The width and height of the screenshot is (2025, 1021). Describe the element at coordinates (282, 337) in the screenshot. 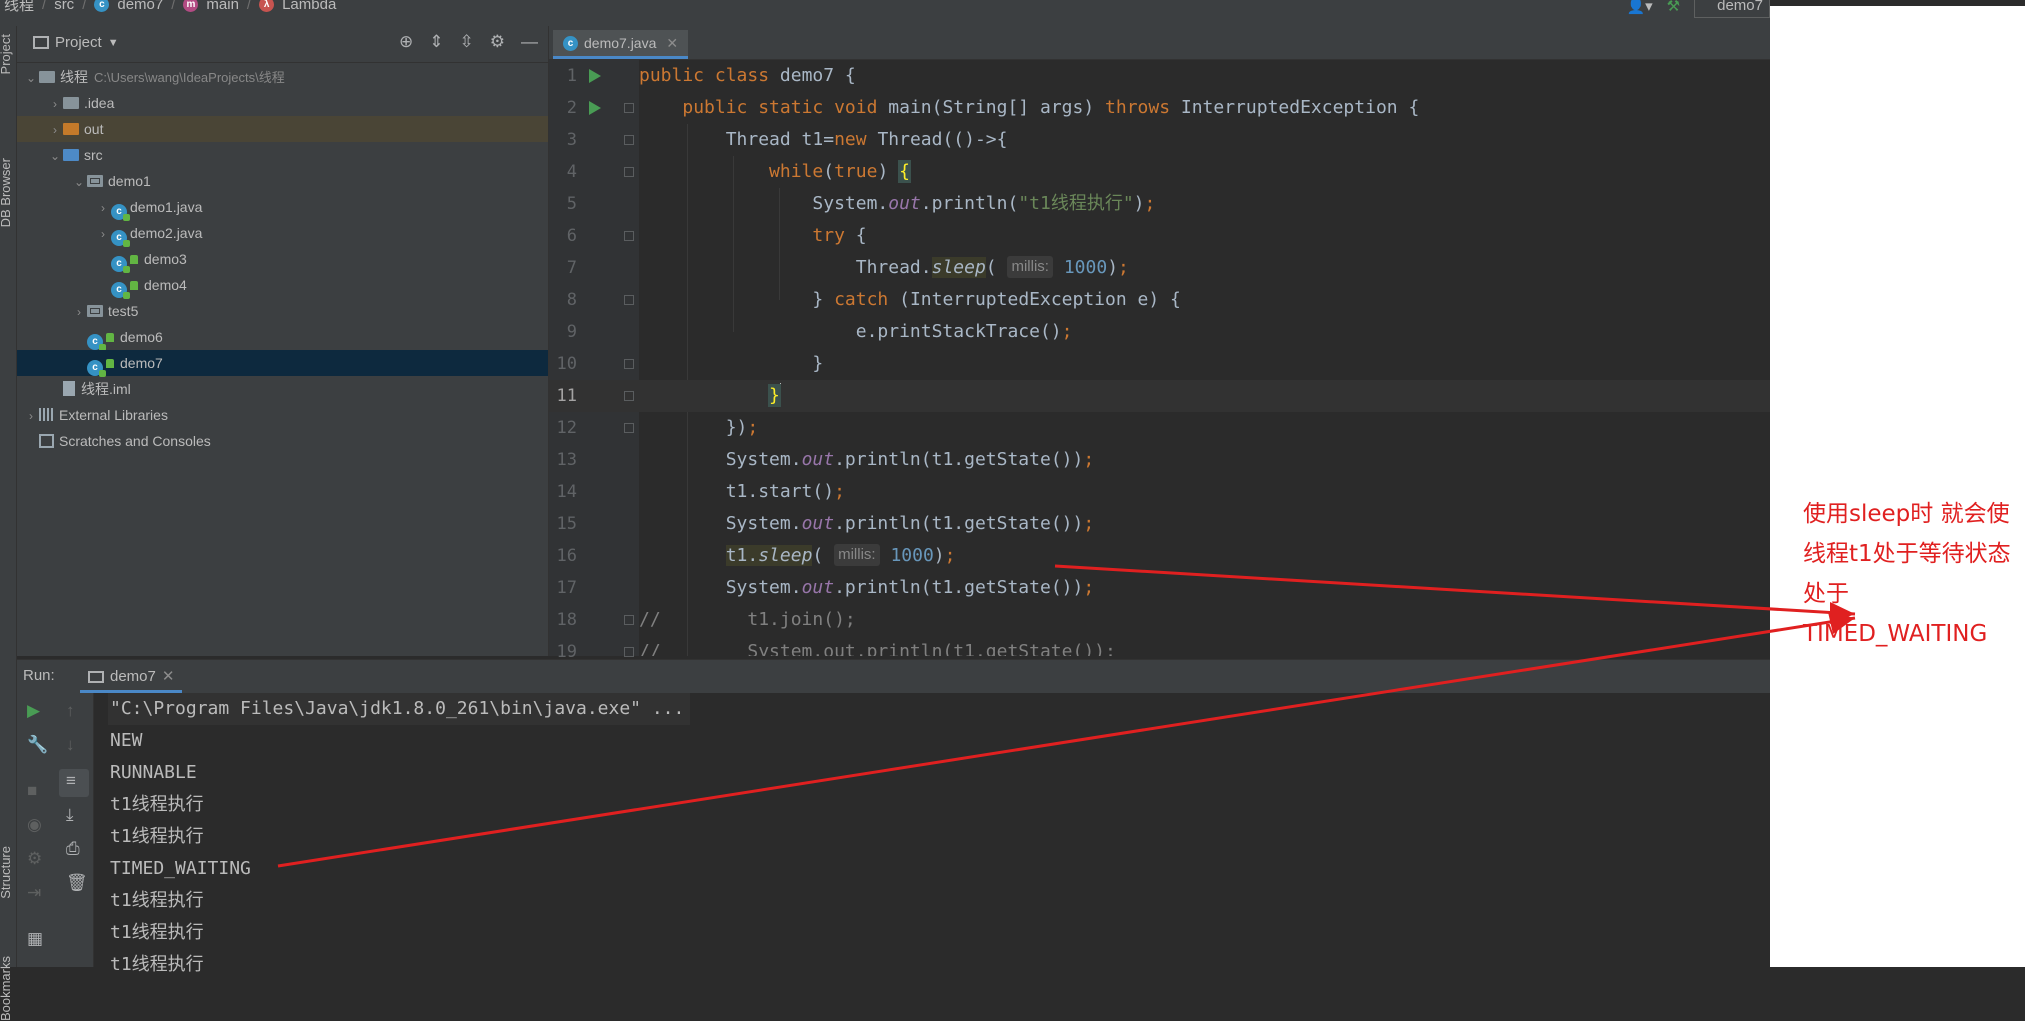

I see `tree-item-demo6: c demo6` at that location.